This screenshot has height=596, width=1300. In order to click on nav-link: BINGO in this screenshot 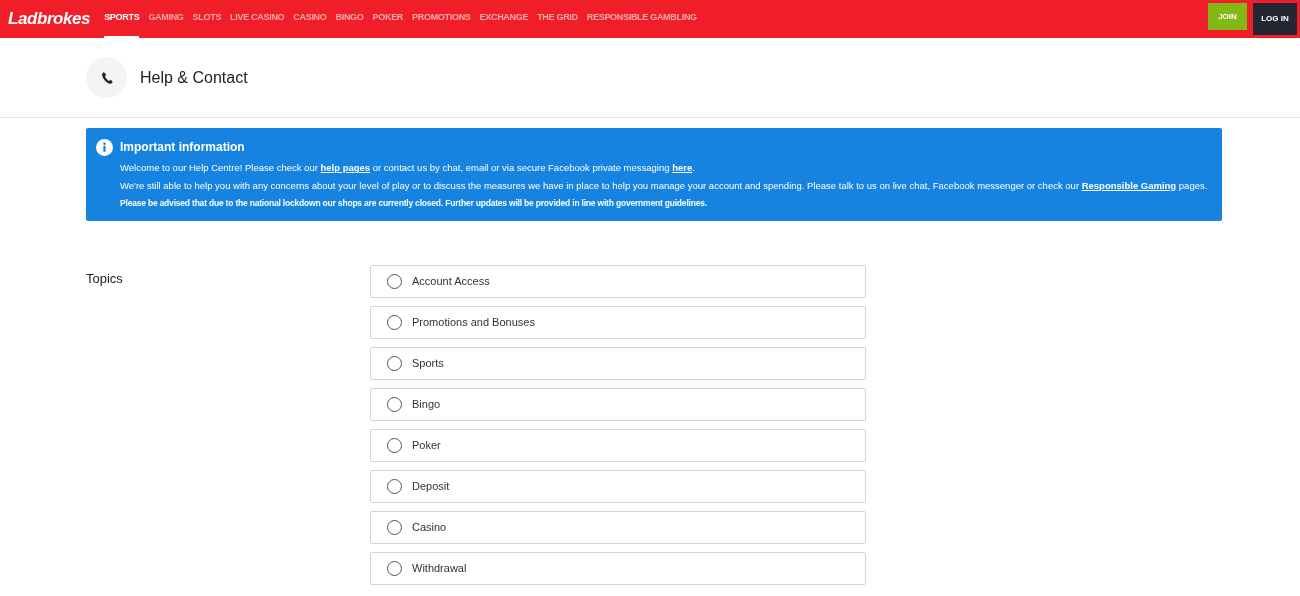, I will do `click(349, 19)`.